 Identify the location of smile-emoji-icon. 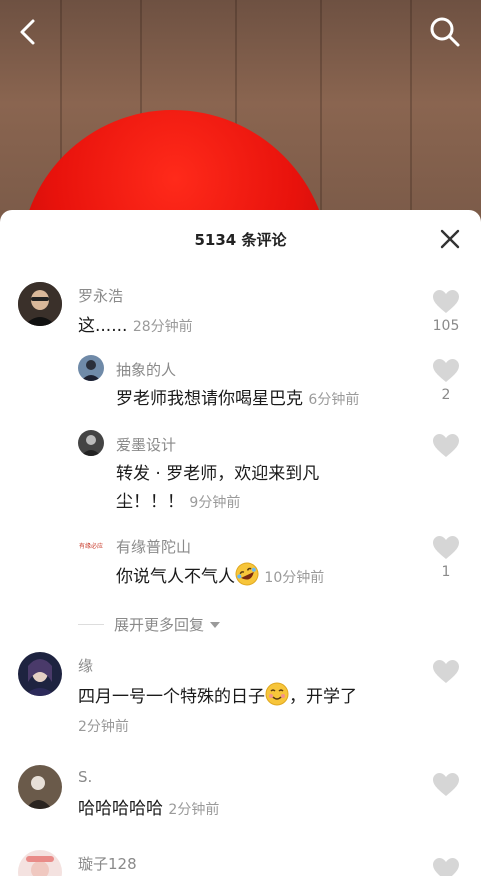
(277, 694).